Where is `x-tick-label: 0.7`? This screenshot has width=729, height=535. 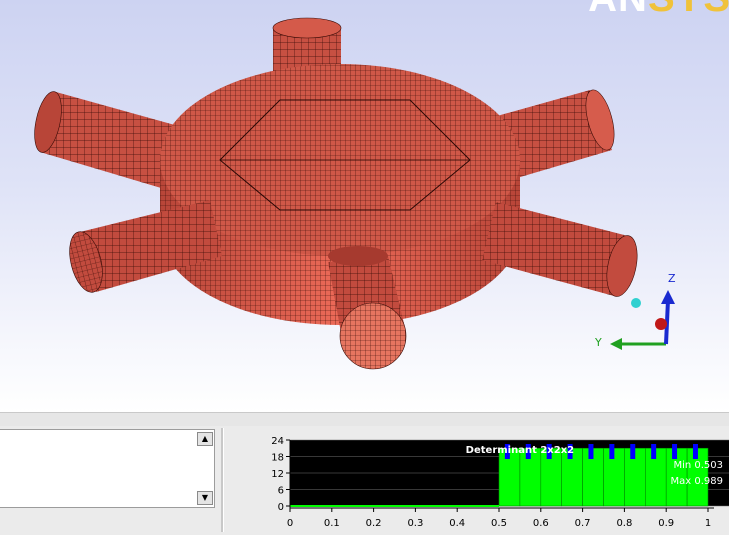
x-tick-label: 0.7 is located at coordinates (583, 523).